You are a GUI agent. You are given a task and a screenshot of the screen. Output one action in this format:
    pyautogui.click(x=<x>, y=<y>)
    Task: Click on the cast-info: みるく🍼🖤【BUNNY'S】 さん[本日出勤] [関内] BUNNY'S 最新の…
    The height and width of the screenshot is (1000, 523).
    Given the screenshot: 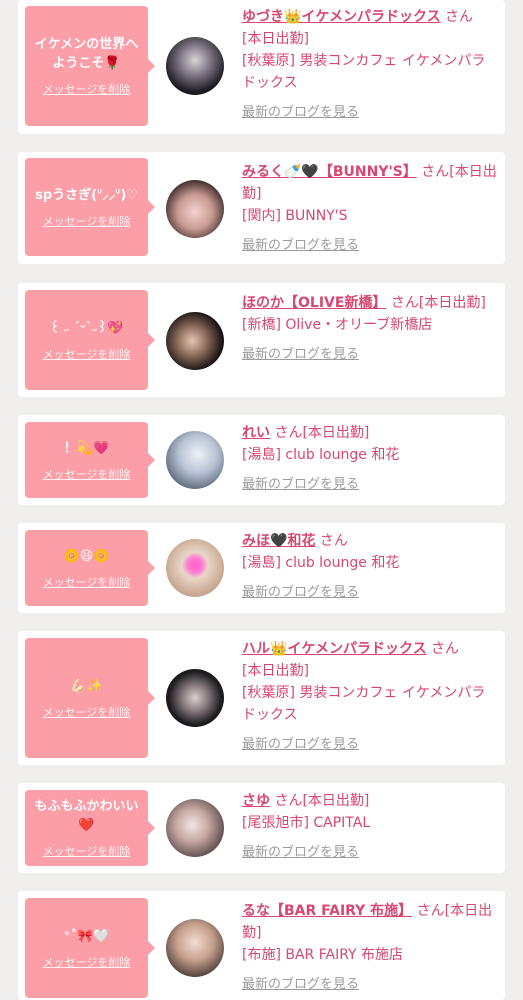 What is the action you would take?
    pyautogui.click(x=370, y=209)
    